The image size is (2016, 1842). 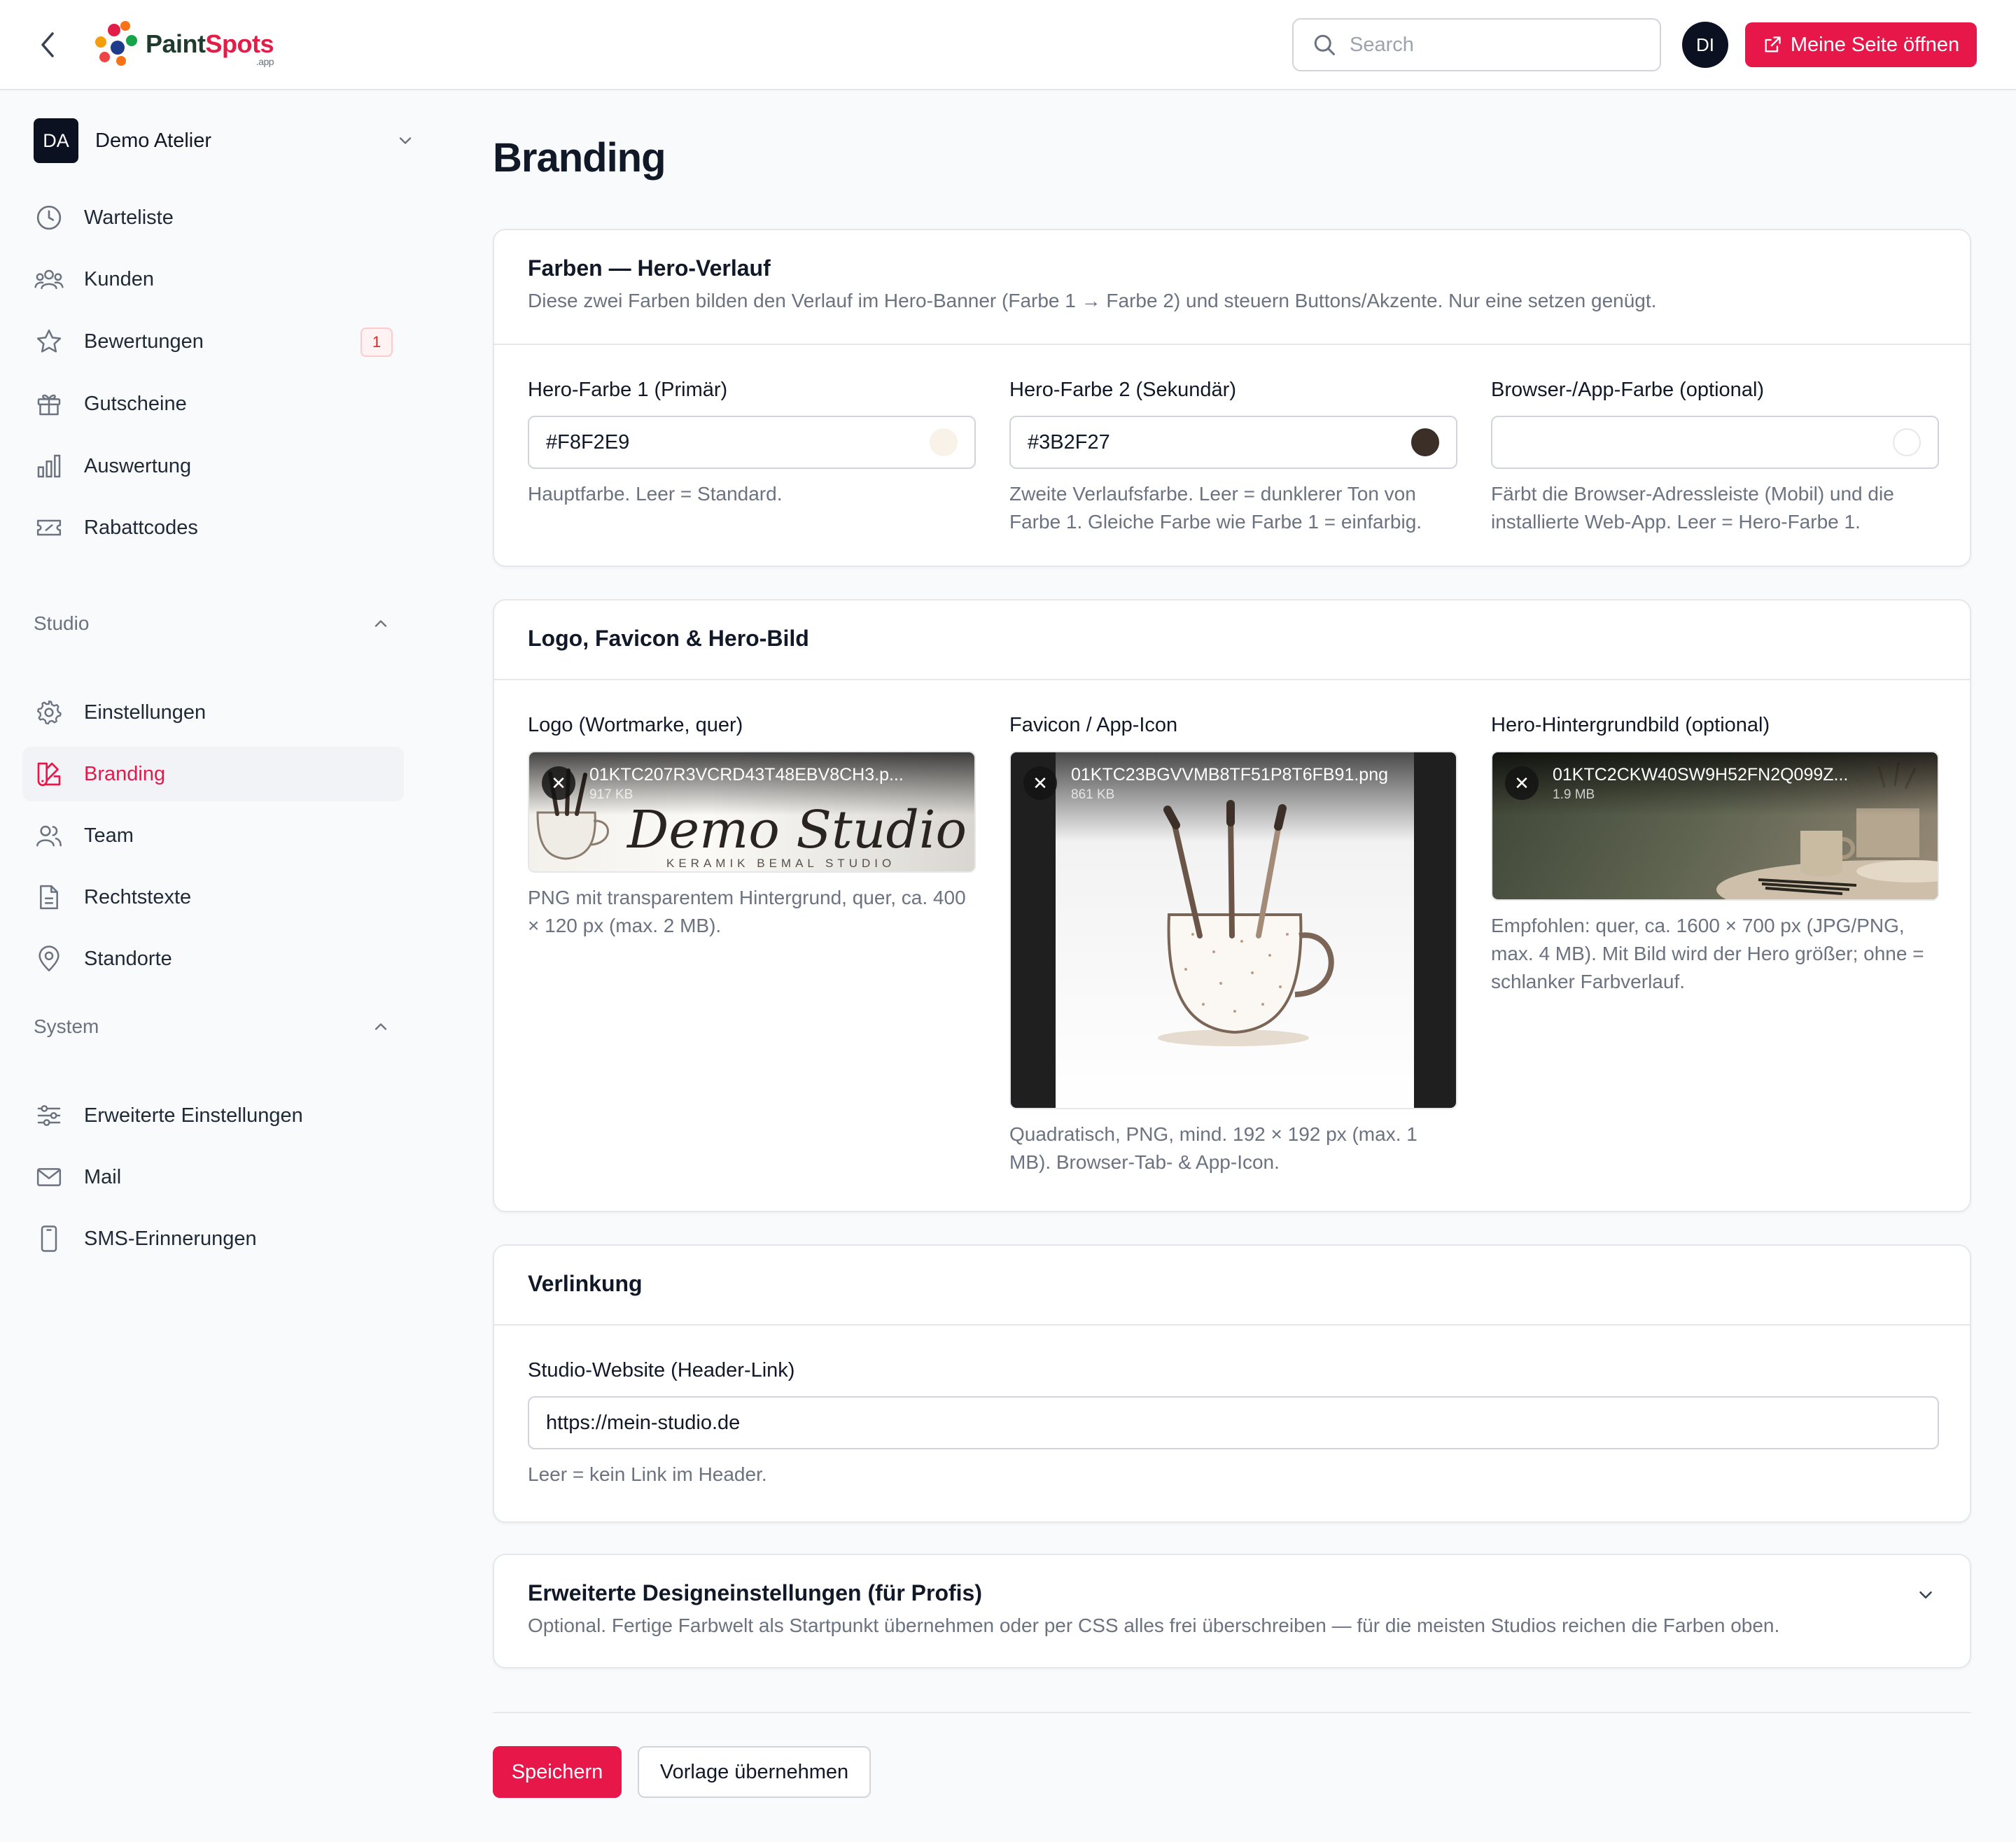 What do you see at coordinates (213, 774) in the screenshot?
I see `sidebar-item-branding: Branding` at bounding box center [213, 774].